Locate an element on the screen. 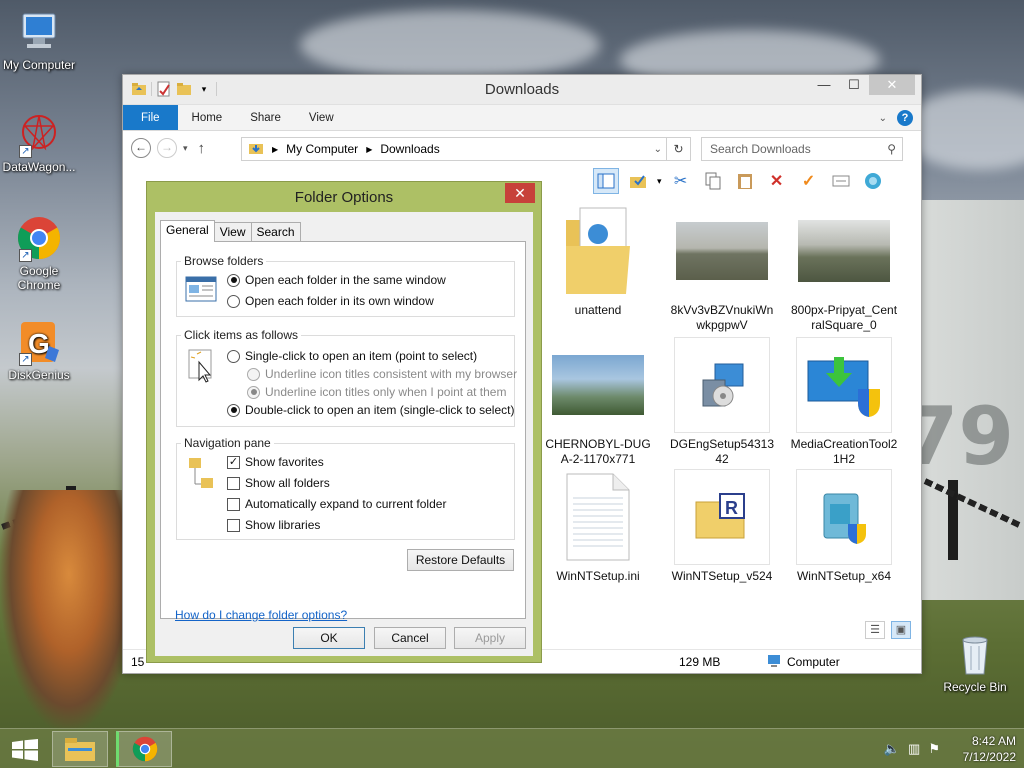 The width and height of the screenshot is (1024, 768). file-item: WinNTSetup.ini is located at coordinates (598, 526).